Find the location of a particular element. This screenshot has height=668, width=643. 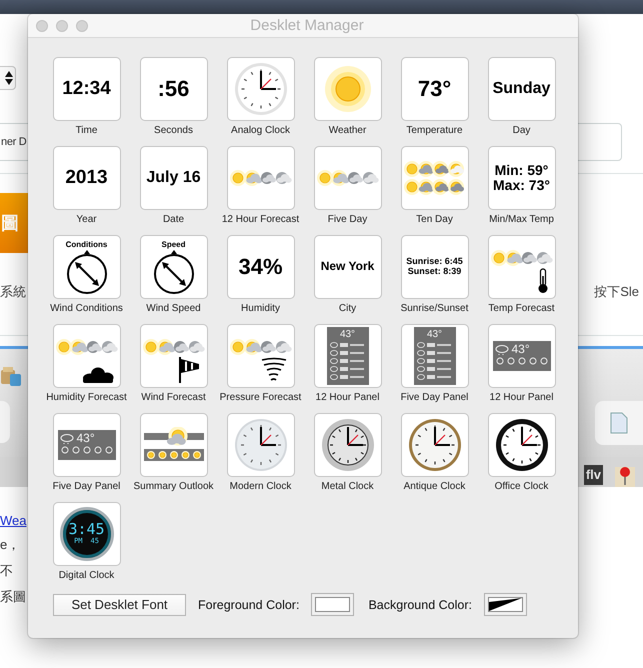

desklet-label: Time is located at coordinates (87, 130).